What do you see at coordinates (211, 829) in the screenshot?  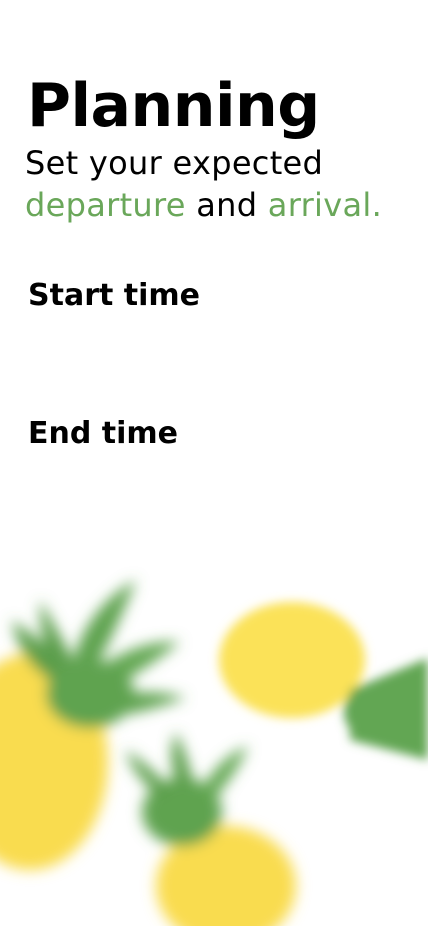 I see `pineapple-bottom-icon` at bounding box center [211, 829].